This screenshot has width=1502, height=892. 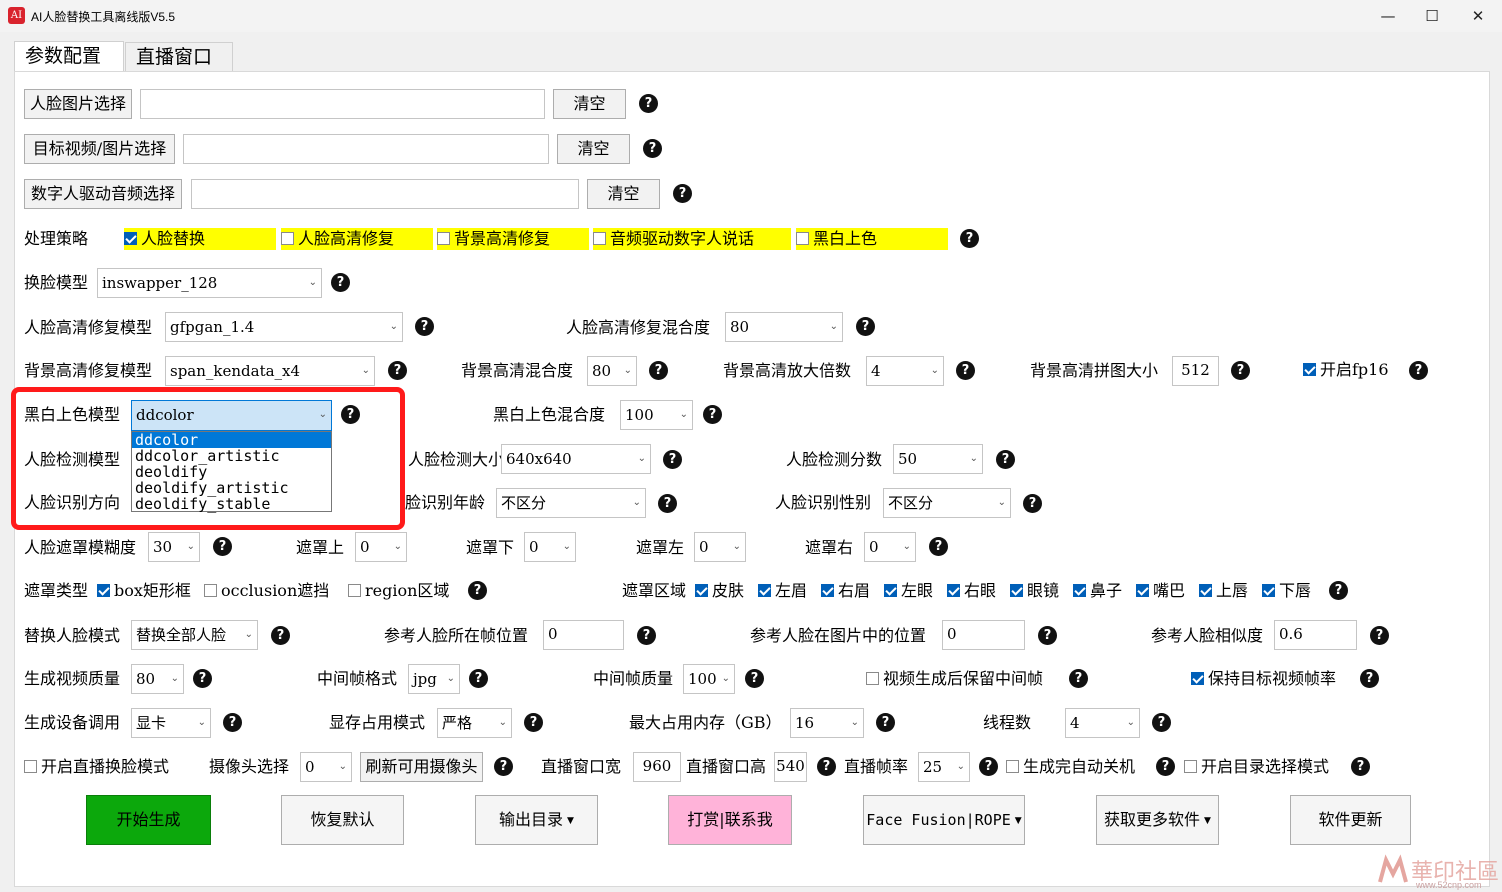 I want to click on face-image-clear-button: 清空, so click(x=589, y=104).